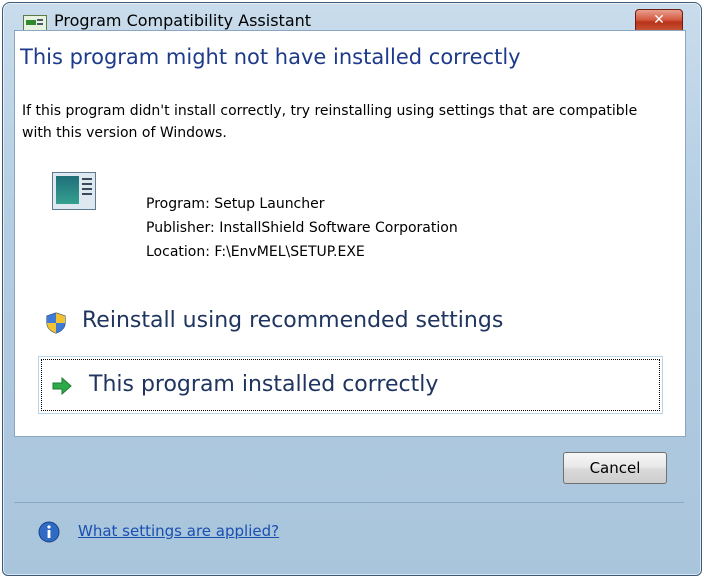  I want to click on program-name: Program: Setup Launcher, so click(235, 204).